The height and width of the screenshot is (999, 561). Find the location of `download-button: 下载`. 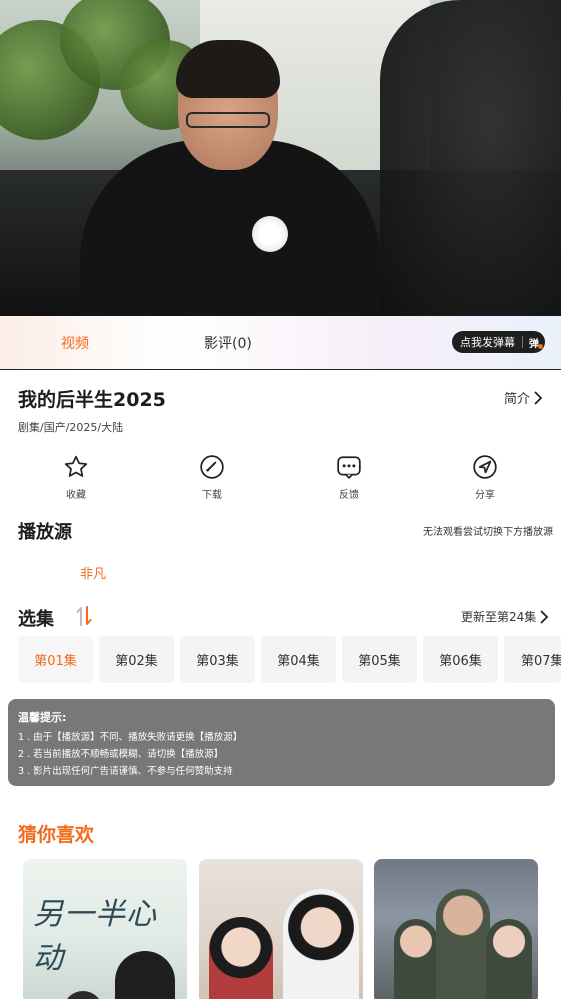

download-button: 下载 is located at coordinates (212, 477).